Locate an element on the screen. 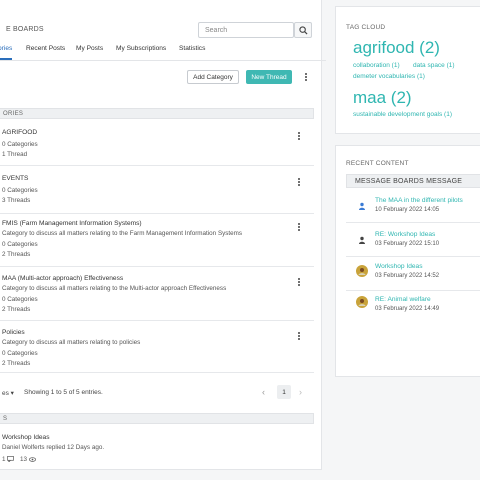 This screenshot has height=480, width=480. recent-item-date: 03 February 2022 14:49 is located at coordinates (407, 309).